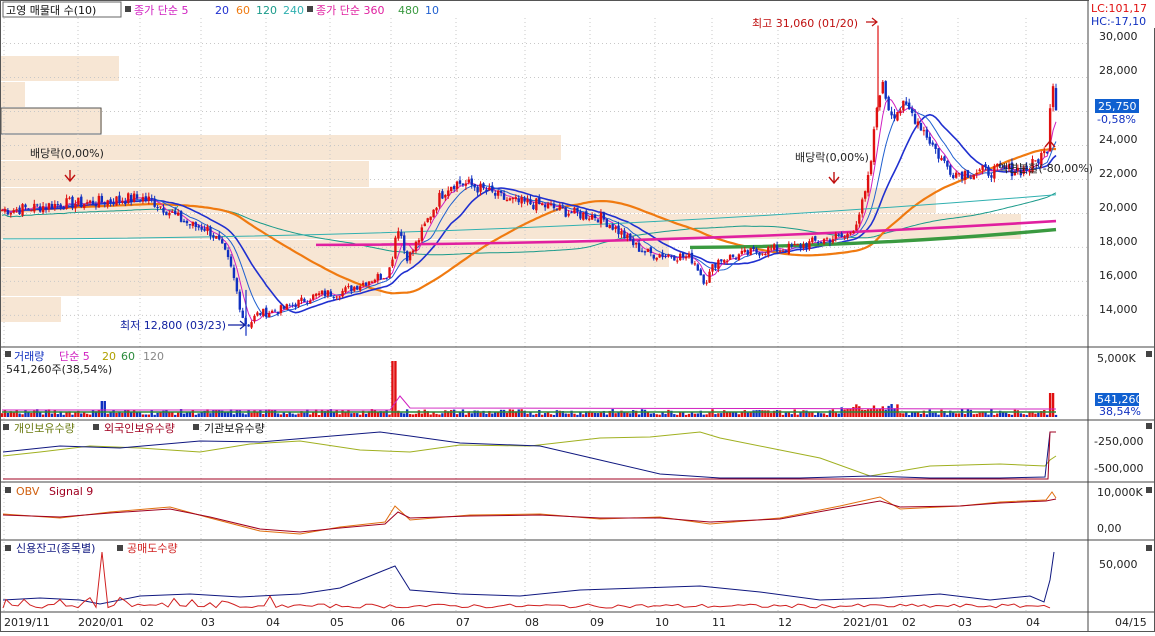 Image resolution: width=1155 pixels, height=636 pixels. What do you see at coordinates (866, 622) in the screenshot?
I see `x-axis-label: 2021/01` at bounding box center [866, 622].